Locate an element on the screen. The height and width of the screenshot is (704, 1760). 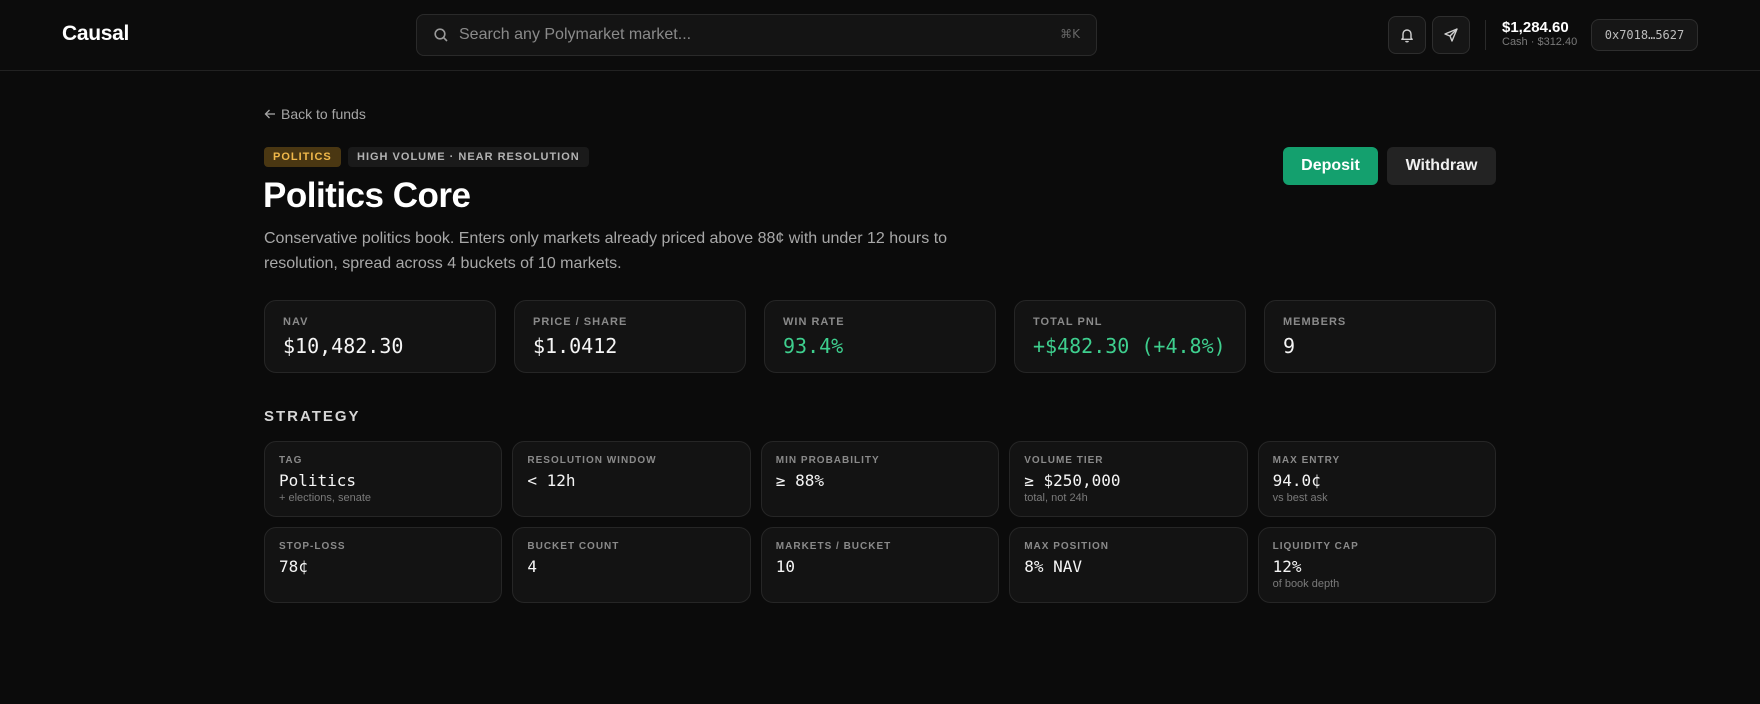
wallet-address-button: 0x7018…5627 is located at coordinates (1644, 35).